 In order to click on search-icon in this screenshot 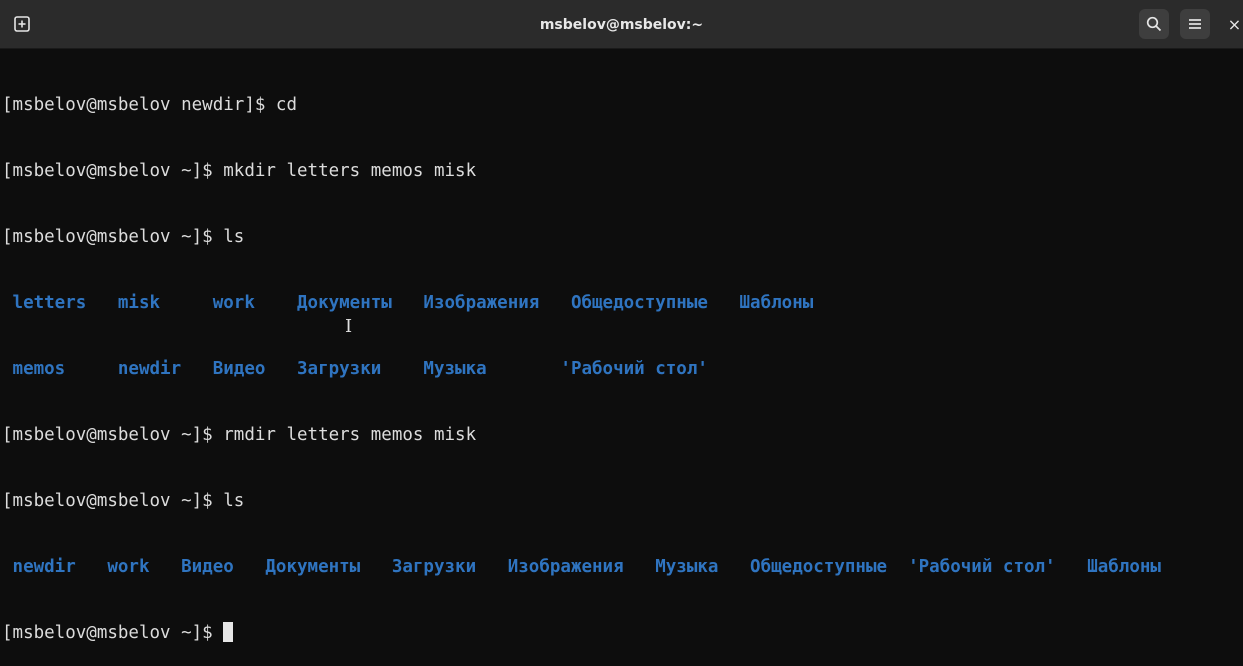, I will do `click(1154, 24)`.